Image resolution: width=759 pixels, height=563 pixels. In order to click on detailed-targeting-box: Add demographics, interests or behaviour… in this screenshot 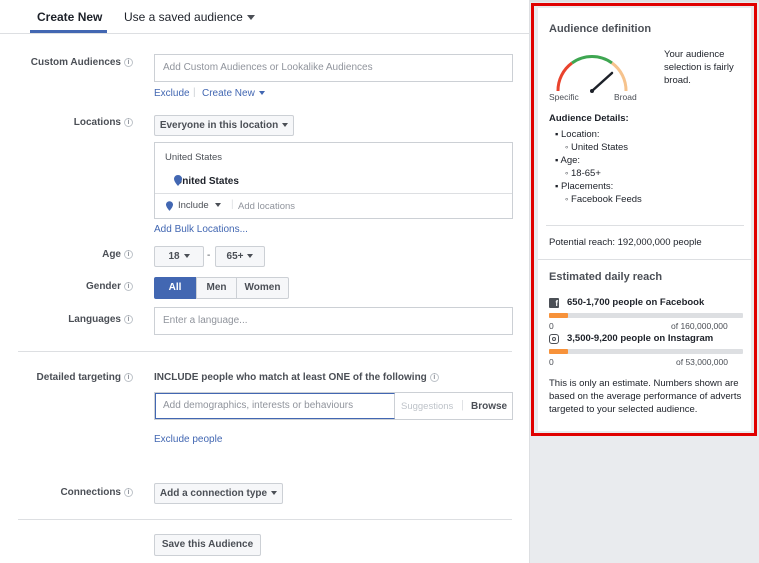, I will do `click(333, 406)`.